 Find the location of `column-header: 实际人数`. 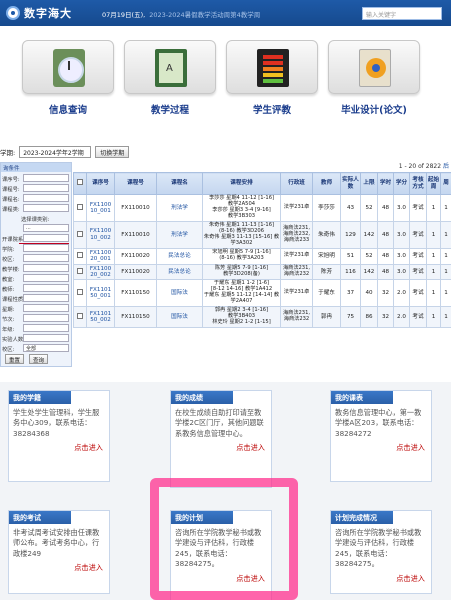

column-header: 实际人数 is located at coordinates (350, 183).